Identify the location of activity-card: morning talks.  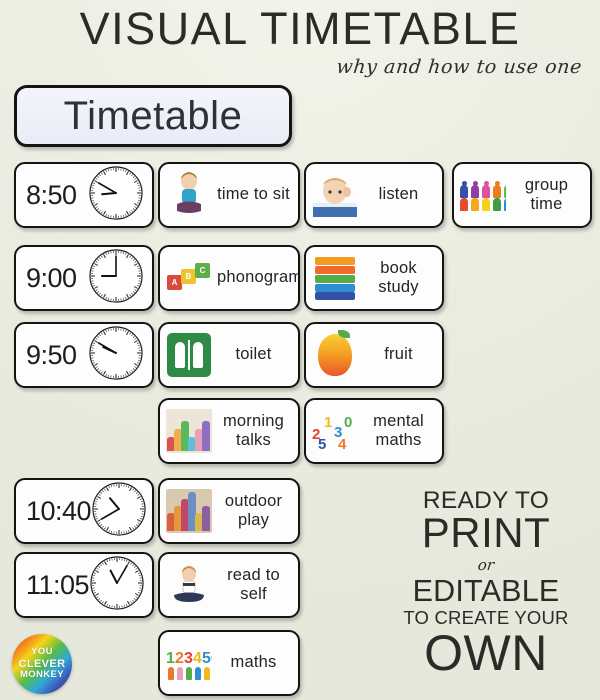
(229, 431).